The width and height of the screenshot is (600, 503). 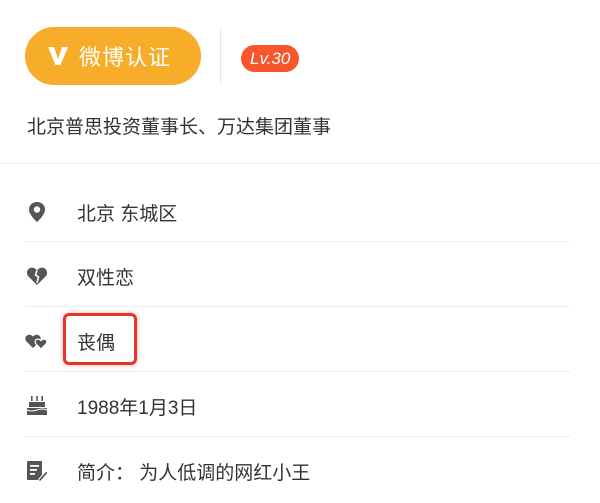 I want to click on highlight-box, so click(x=100, y=339).